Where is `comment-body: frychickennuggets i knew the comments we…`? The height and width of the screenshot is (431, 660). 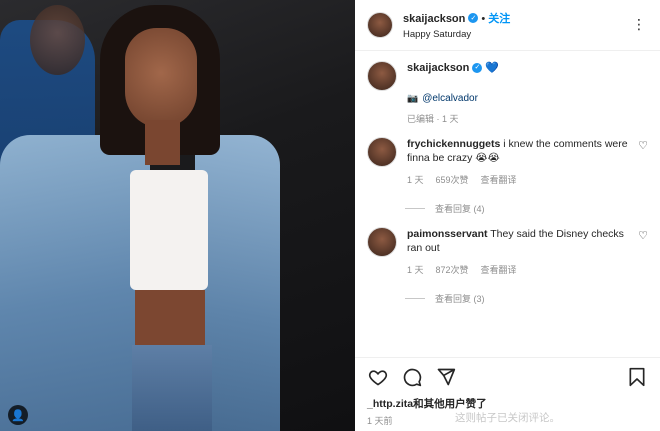 comment-body: frychickennuggets i knew the comments we… is located at coordinates (527, 161).